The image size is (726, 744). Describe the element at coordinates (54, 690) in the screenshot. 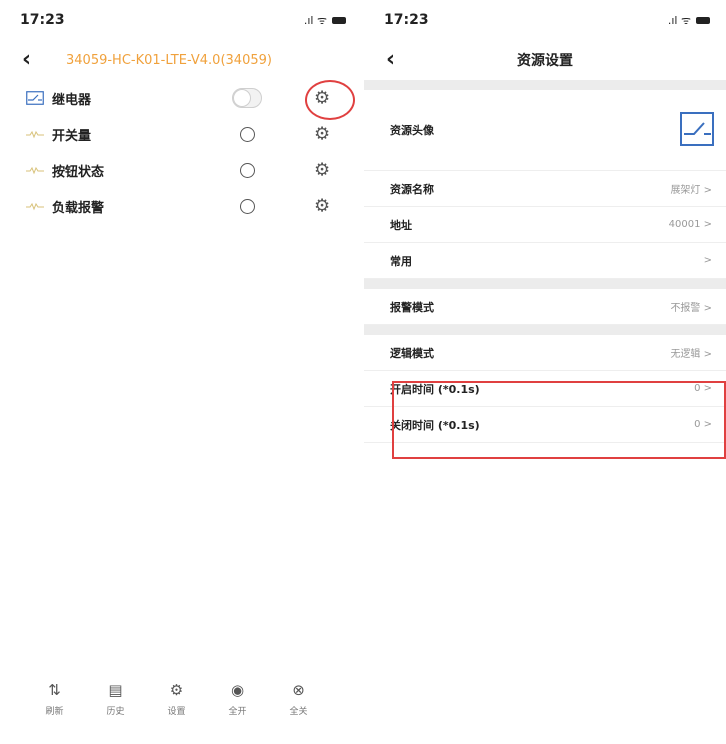

I see `refresh-icon: ⇅` at that location.